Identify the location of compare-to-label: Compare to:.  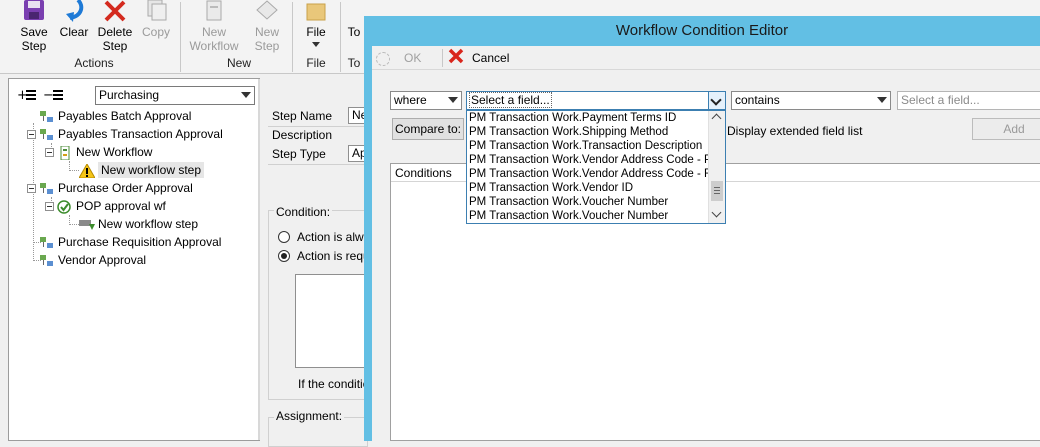
(428, 129).